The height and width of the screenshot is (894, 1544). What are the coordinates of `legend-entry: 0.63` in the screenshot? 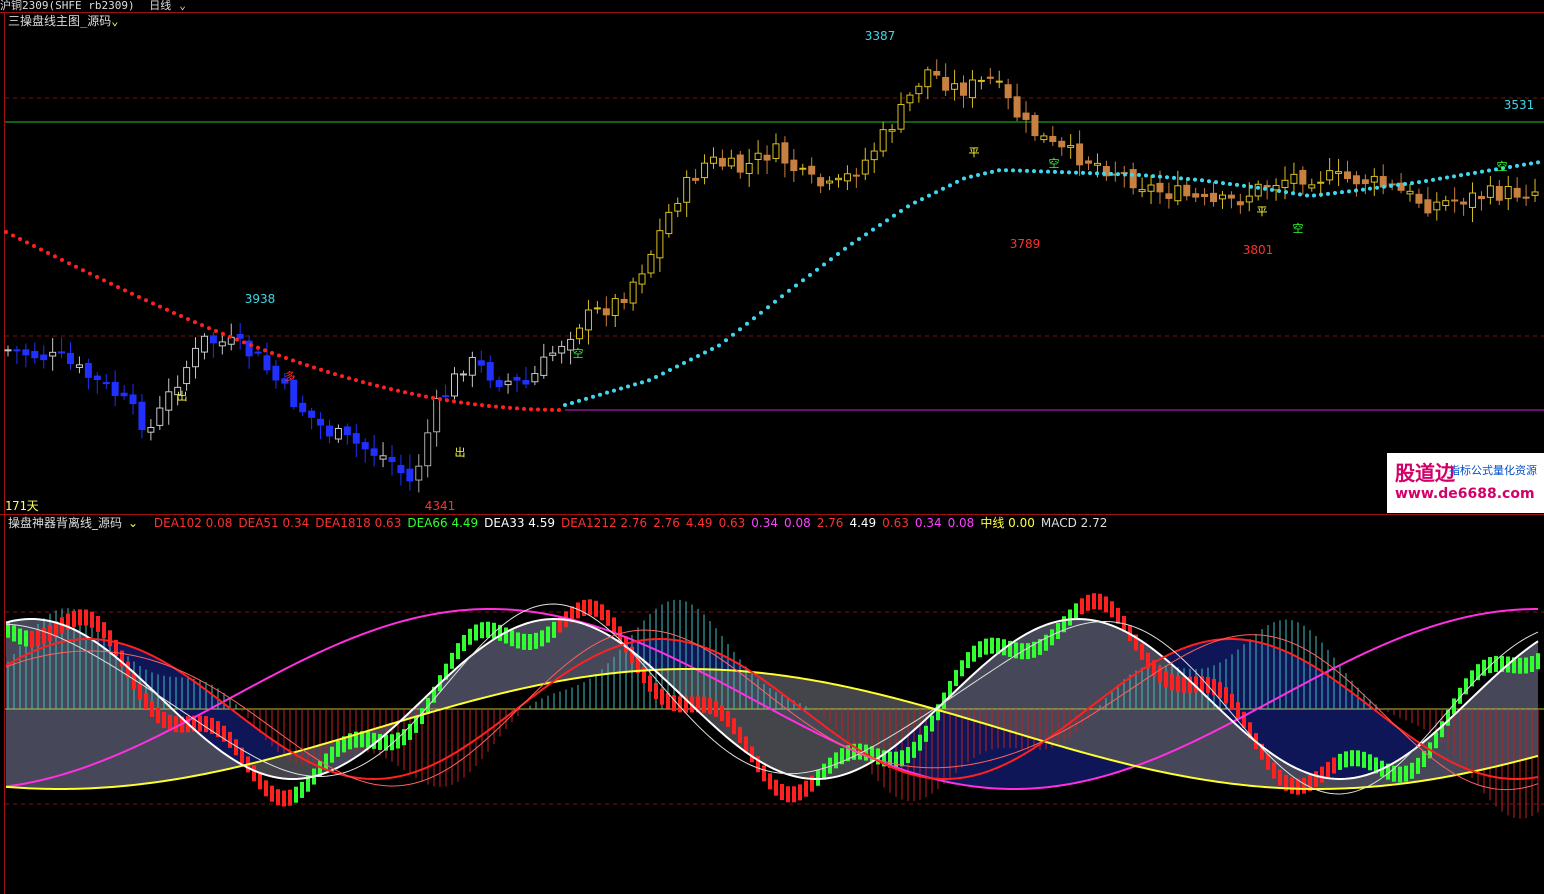 It's located at (732, 523).